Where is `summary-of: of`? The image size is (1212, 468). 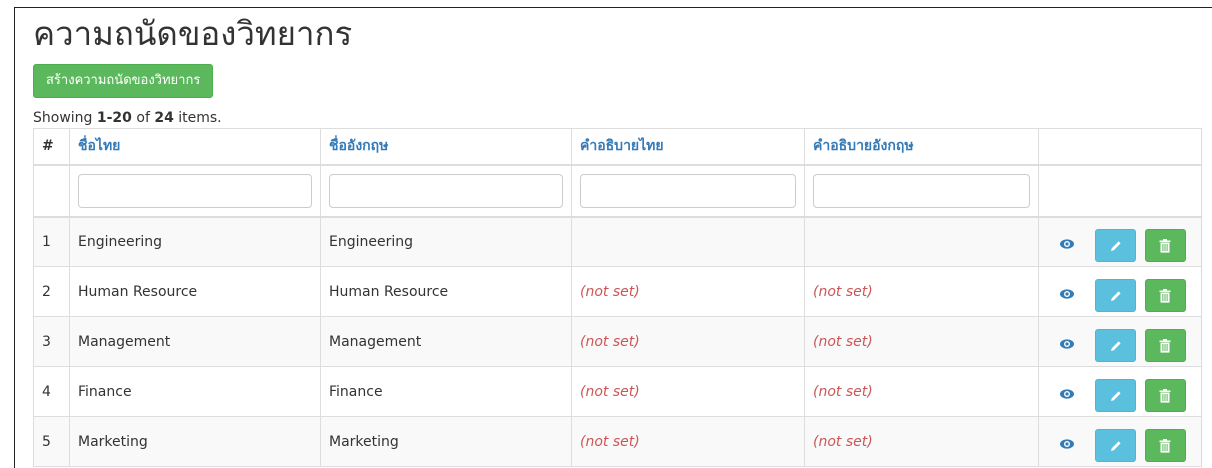 summary-of: of is located at coordinates (143, 118).